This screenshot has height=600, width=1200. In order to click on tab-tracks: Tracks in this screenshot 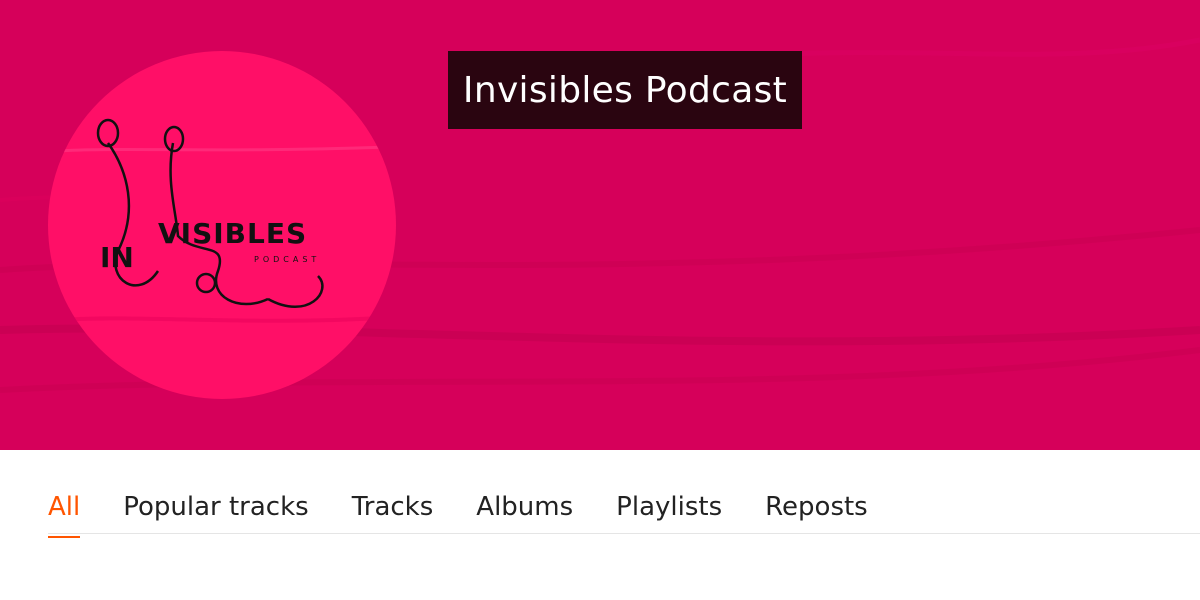, I will do `click(393, 495)`.